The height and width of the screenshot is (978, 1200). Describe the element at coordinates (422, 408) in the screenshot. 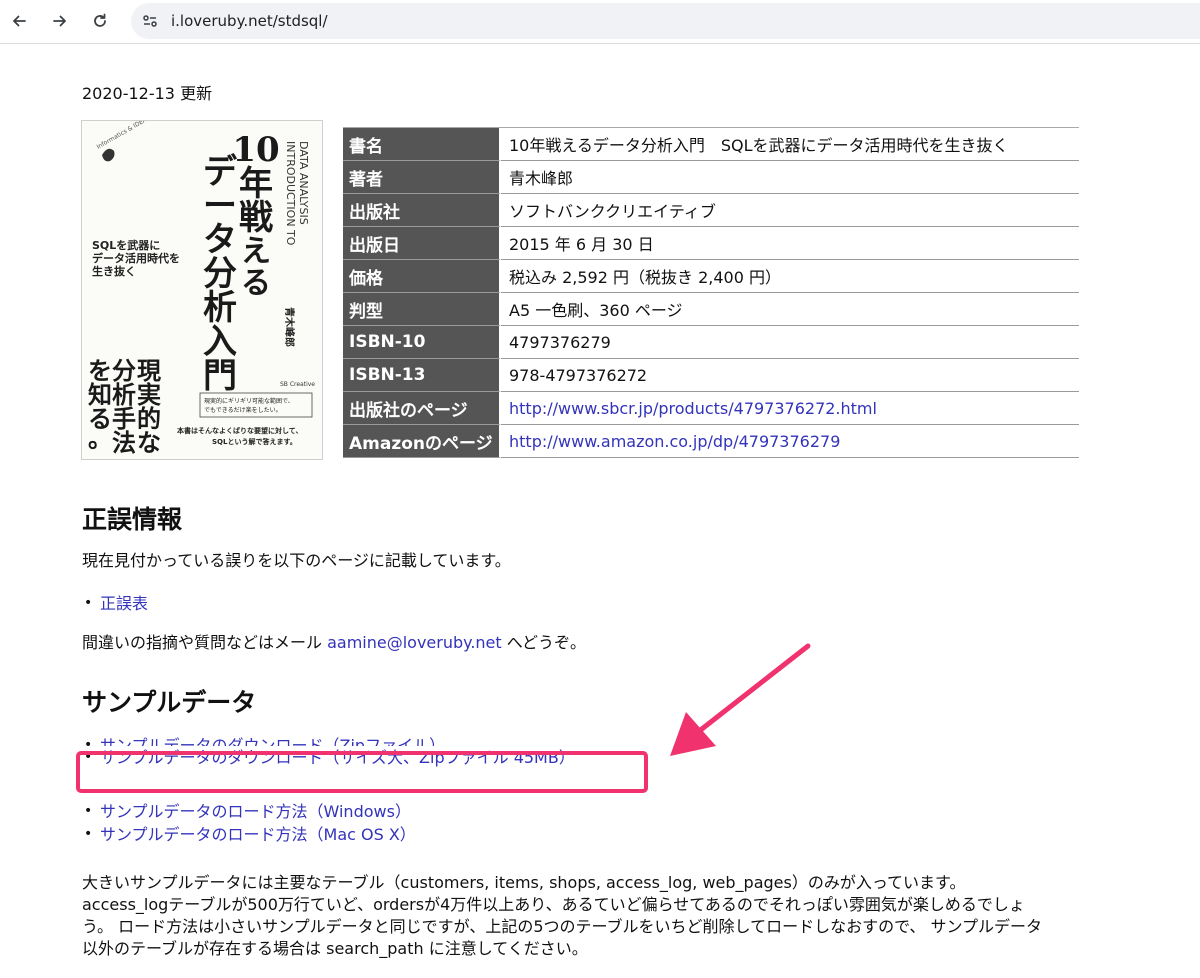

I see `info-label: 出版社のページ` at that location.